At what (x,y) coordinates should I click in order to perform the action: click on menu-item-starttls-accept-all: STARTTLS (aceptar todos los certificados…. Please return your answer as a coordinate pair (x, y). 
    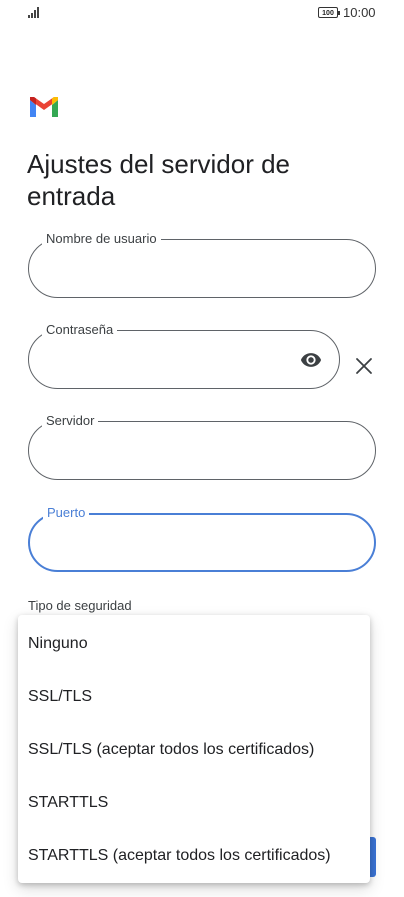
    Looking at the image, I should click on (194, 856).